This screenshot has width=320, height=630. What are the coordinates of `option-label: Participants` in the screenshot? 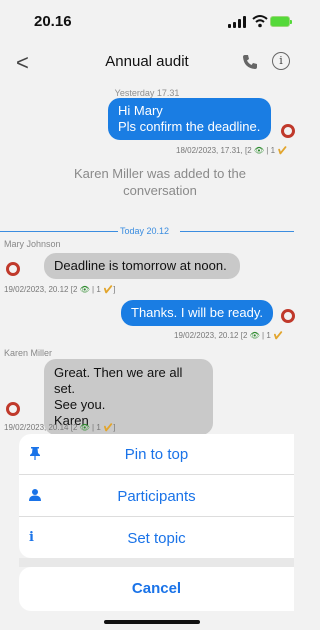 It's located at (156, 496).